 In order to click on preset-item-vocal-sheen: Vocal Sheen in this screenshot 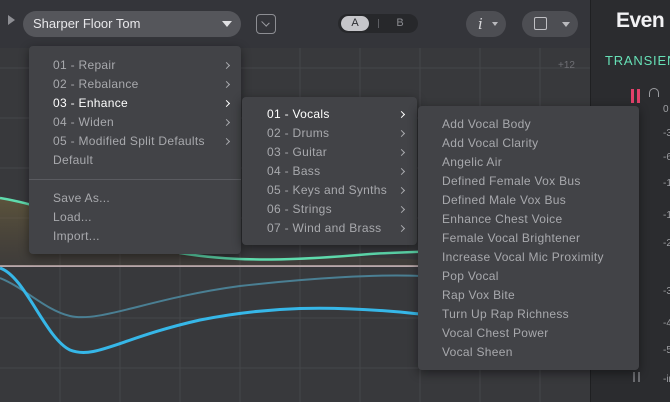, I will do `click(477, 352)`.